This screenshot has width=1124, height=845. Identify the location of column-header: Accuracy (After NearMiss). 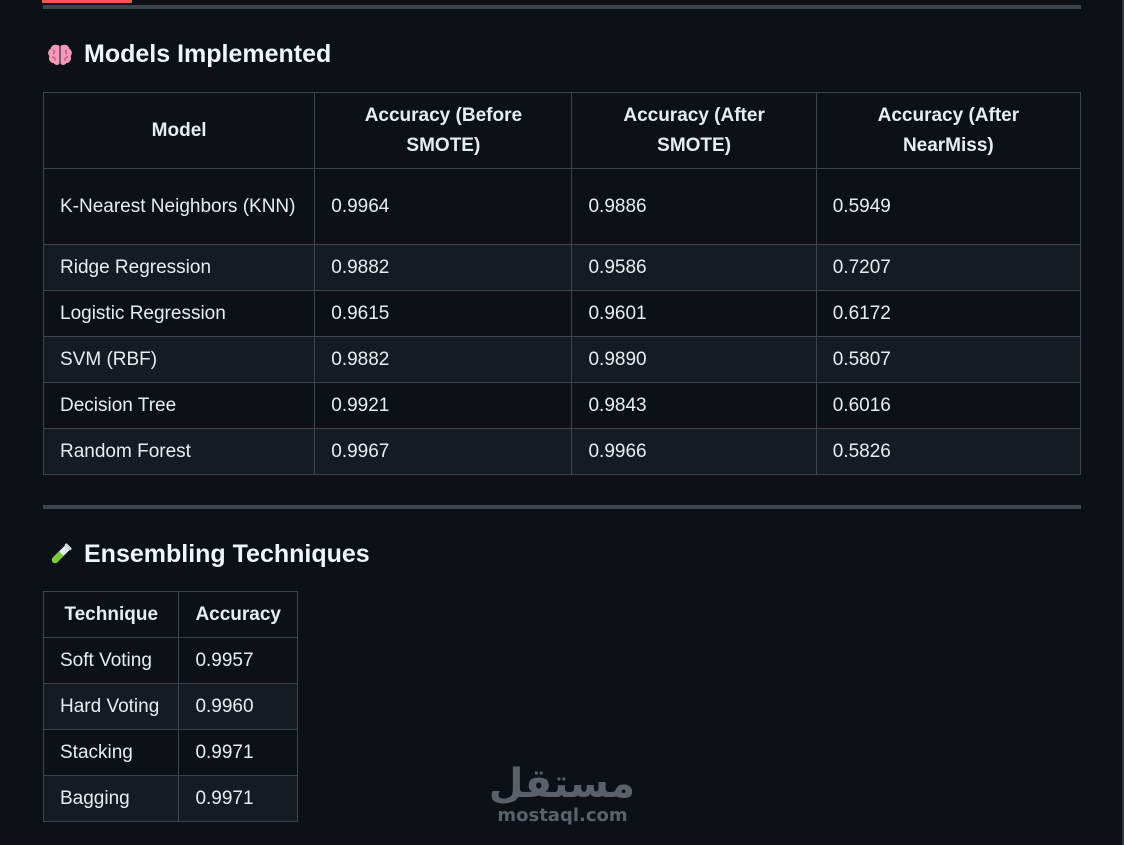
(948, 130).